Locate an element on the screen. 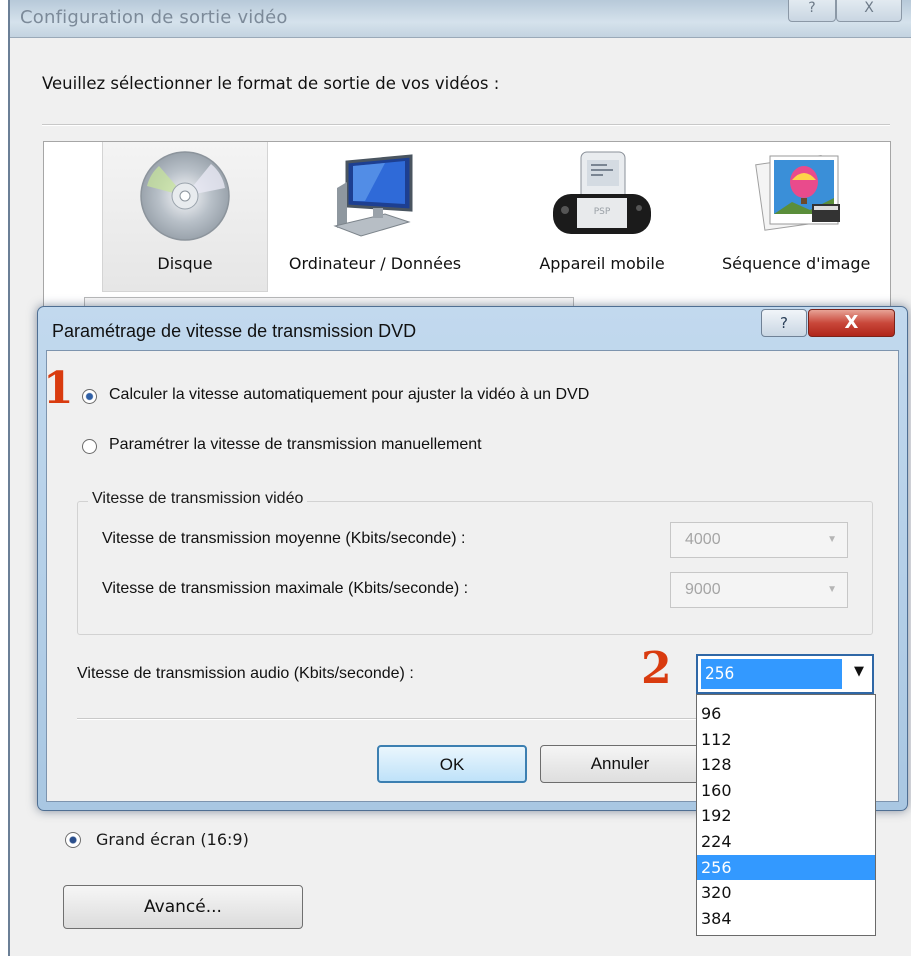  audio-option-96: 96 is located at coordinates (786, 714).